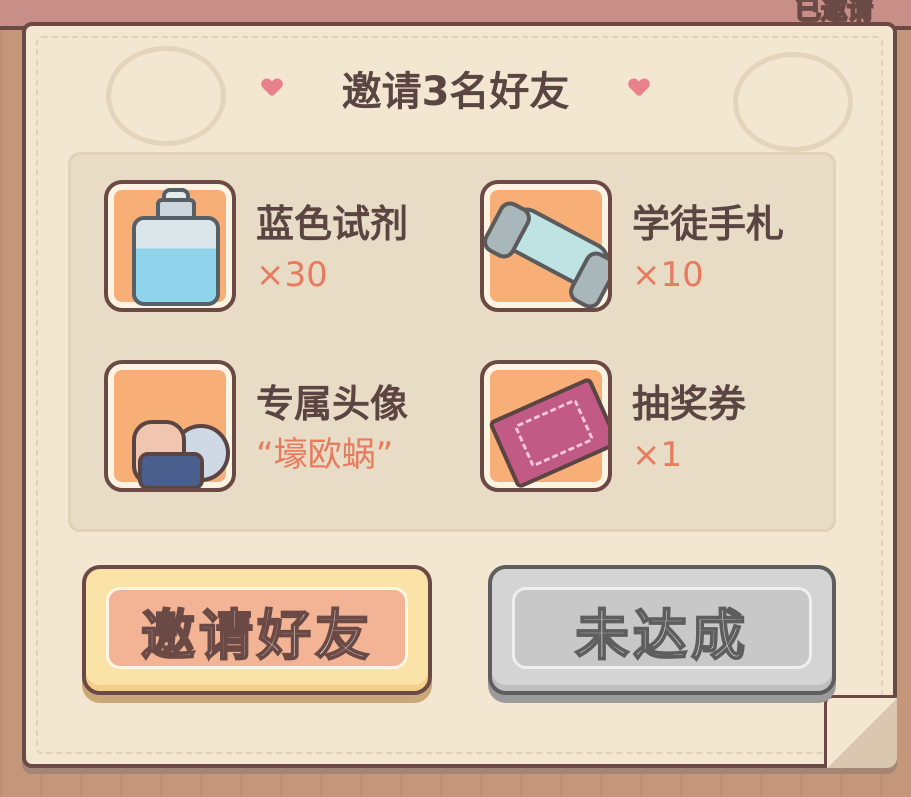 This screenshot has width=911, height=797. What do you see at coordinates (657, 455) in the screenshot?
I see `reward-quantity: ×1` at bounding box center [657, 455].